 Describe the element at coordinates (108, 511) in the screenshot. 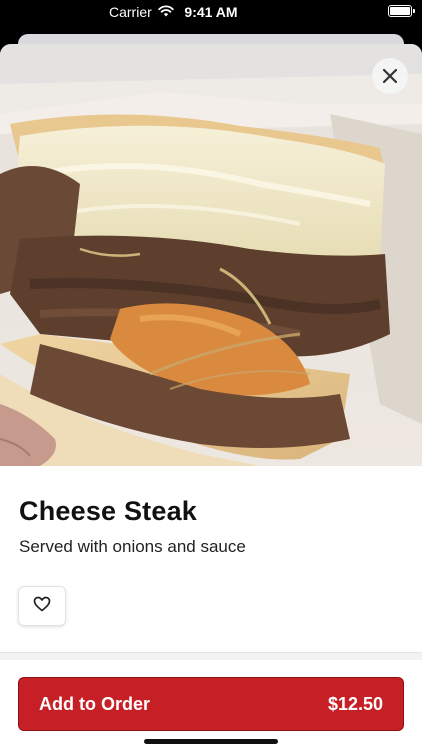

I see `item-title: Cheese Steak` at that location.